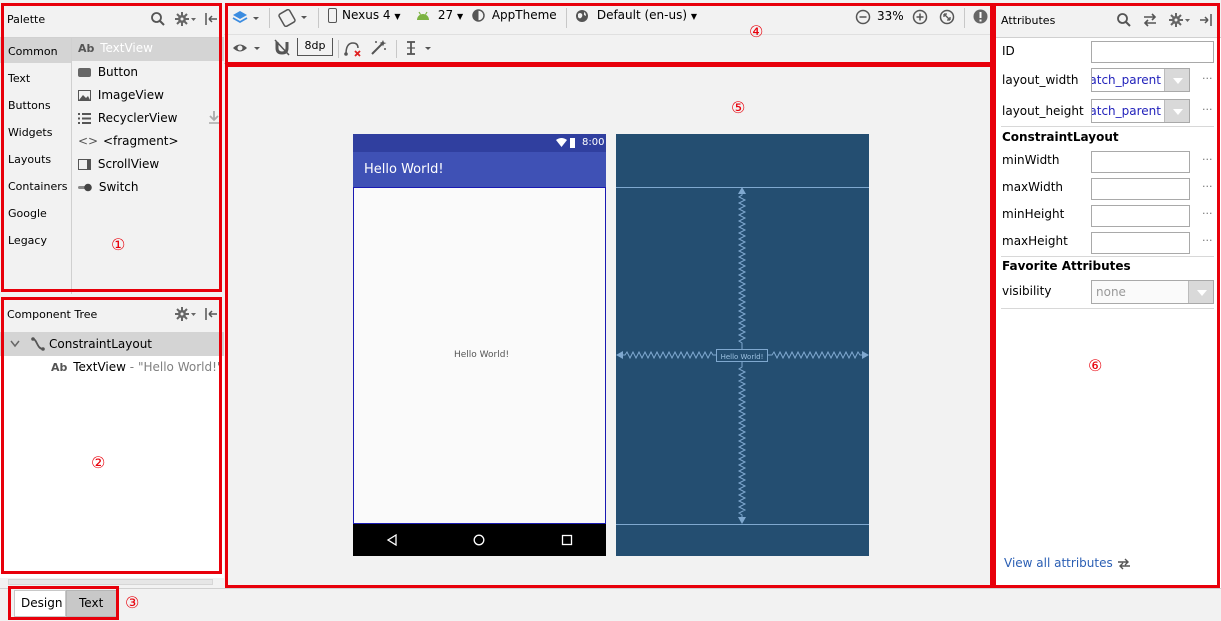 Image resolution: width=1221 pixels, height=621 pixels. Describe the element at coordinates (30, 132) in the screenshot. I see `palette-category-widgets: Widgets` at that location.